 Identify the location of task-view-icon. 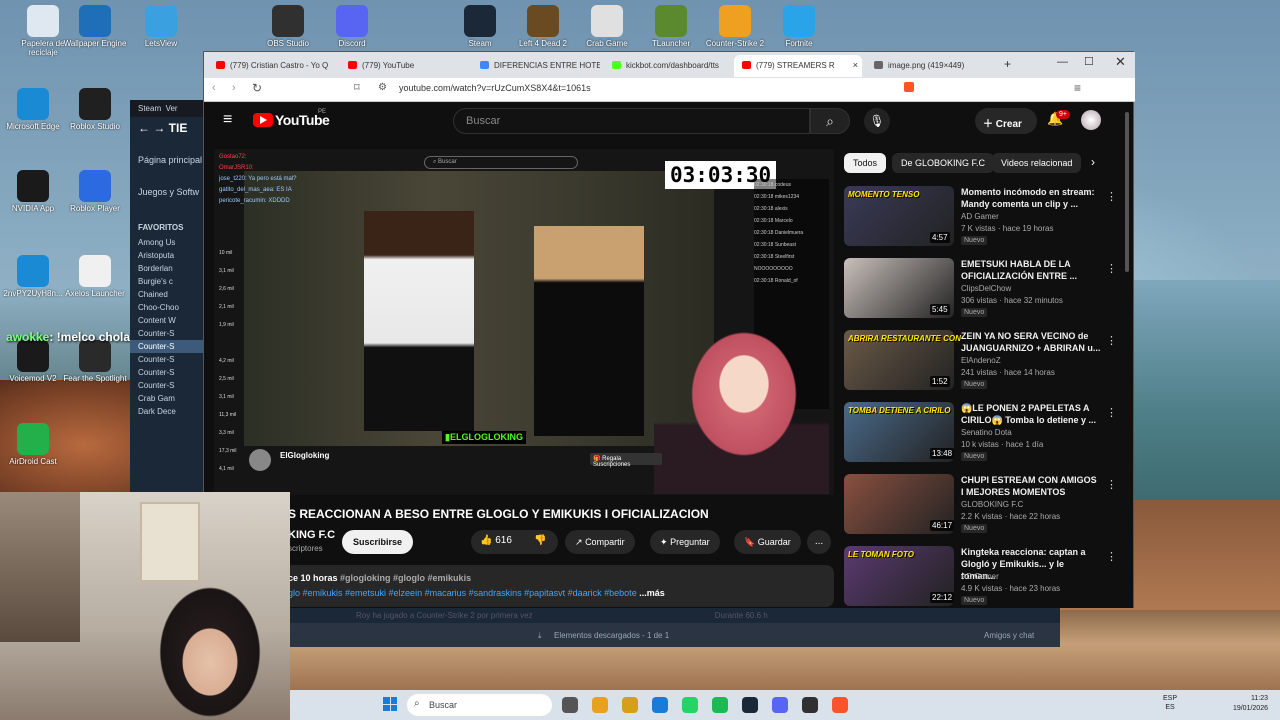
(570, 705).